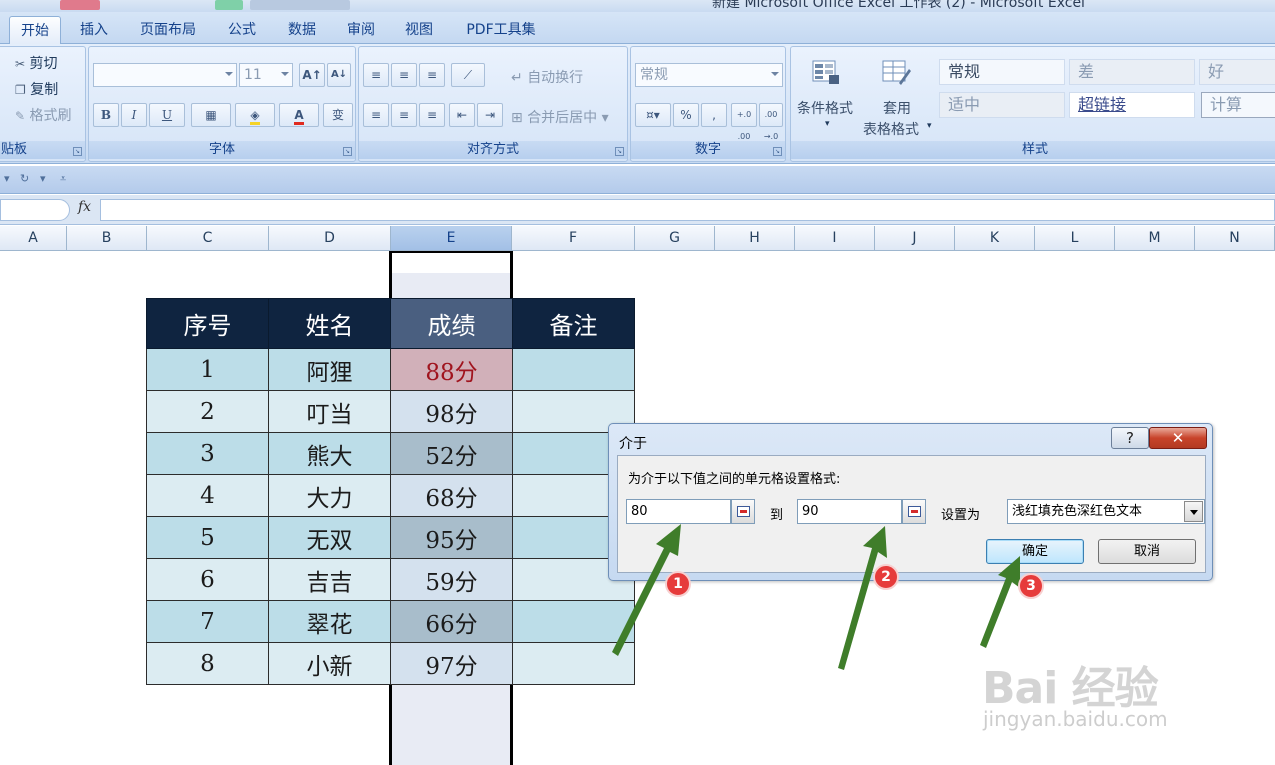 The height and width of the screenshot is (765, 1275). I want to click on style-hyperlink: 超链接, so click(1132, 105).